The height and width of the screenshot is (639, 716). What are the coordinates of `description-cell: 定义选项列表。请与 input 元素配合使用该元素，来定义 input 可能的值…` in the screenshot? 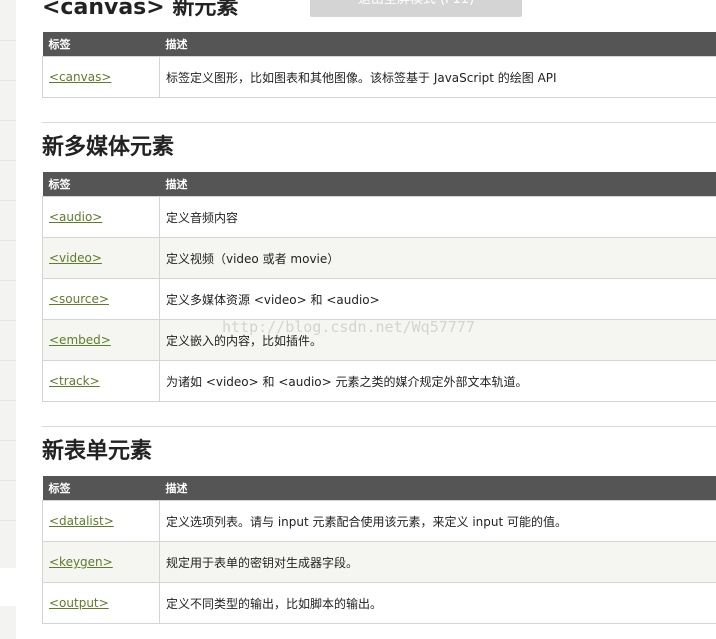 It's located at (437, 521).